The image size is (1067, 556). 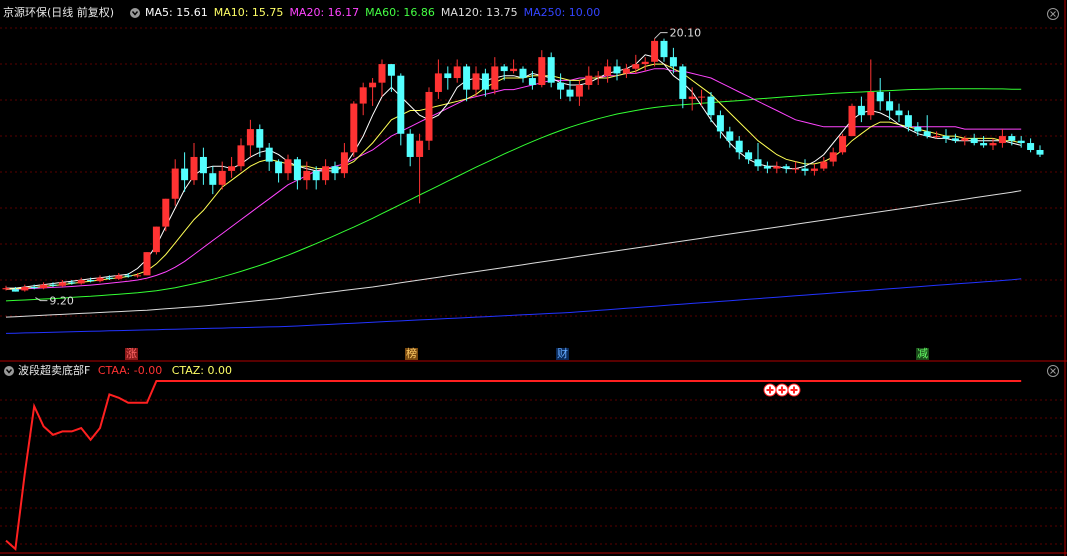 I want to click on event-tag-rank: 榜, so click(x=411, y=354).